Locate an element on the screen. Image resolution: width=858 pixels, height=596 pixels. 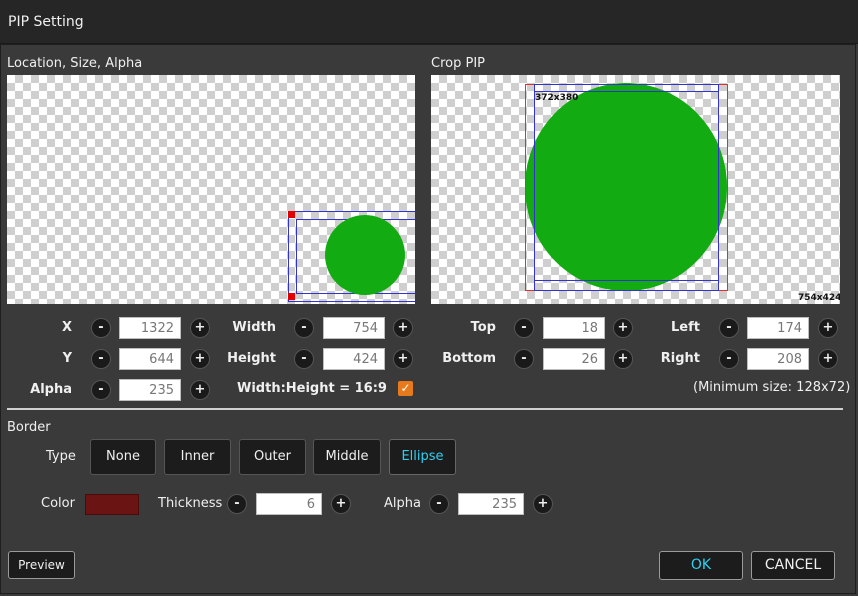
x-input is located at coordinates (150, 328).